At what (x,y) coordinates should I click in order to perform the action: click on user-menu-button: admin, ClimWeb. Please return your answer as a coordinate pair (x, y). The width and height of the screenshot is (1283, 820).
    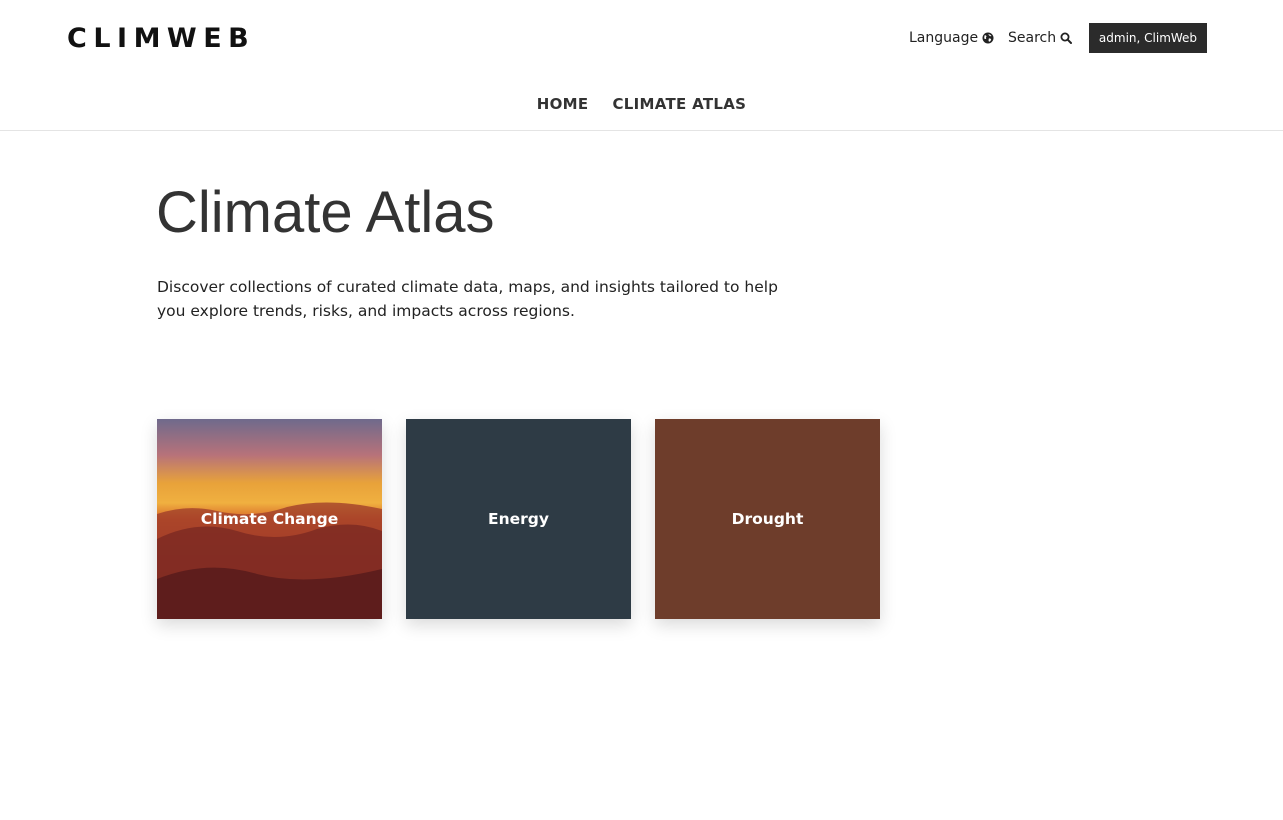
    Looking at the image, I should click on (1148, 38).